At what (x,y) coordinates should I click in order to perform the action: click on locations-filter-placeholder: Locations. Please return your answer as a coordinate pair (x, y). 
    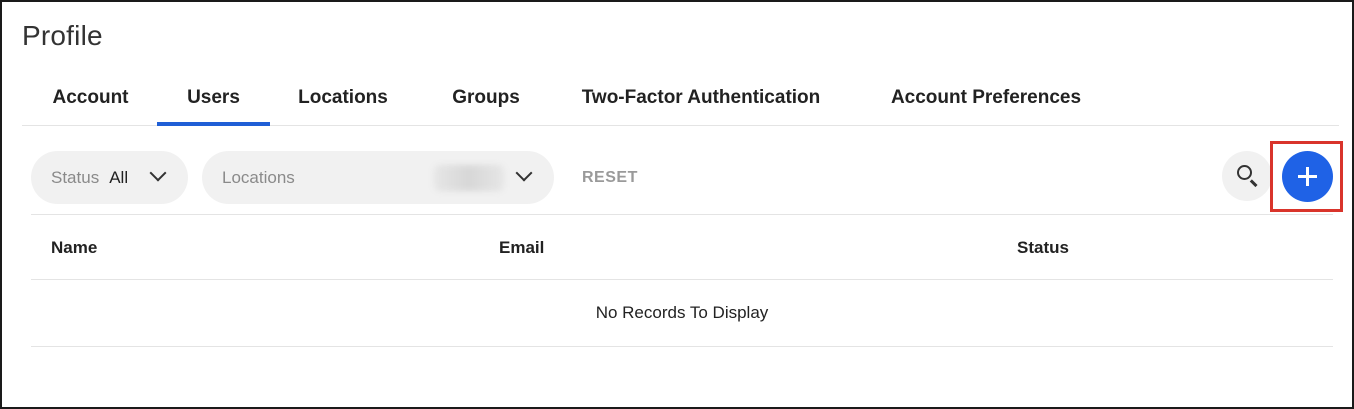
    Looking at the image, I should click on (258, 177).